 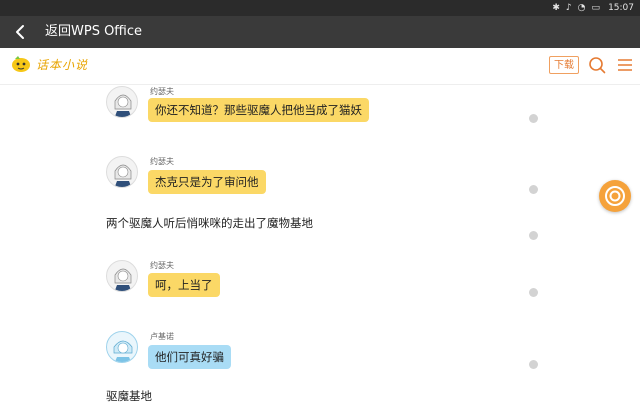 What do you see at coordinates (189, 357) in the screenshot?
I see `message-bubble: 他们可真好骗` at bounding box center [189, 357].